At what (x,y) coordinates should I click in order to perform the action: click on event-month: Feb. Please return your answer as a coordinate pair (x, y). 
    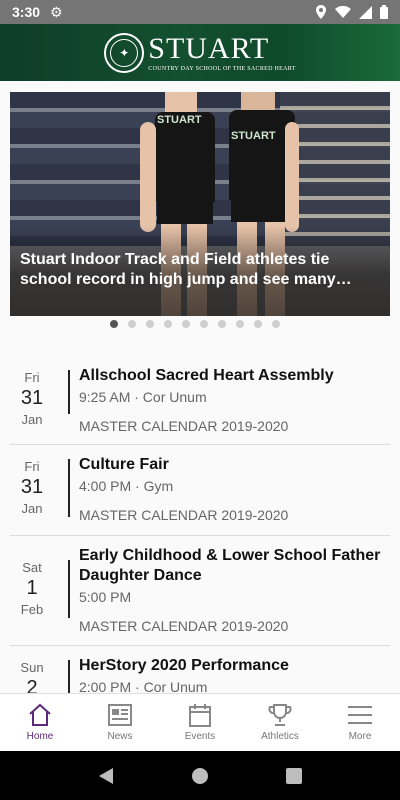
    Looking at the image, I should click on (32, 609).